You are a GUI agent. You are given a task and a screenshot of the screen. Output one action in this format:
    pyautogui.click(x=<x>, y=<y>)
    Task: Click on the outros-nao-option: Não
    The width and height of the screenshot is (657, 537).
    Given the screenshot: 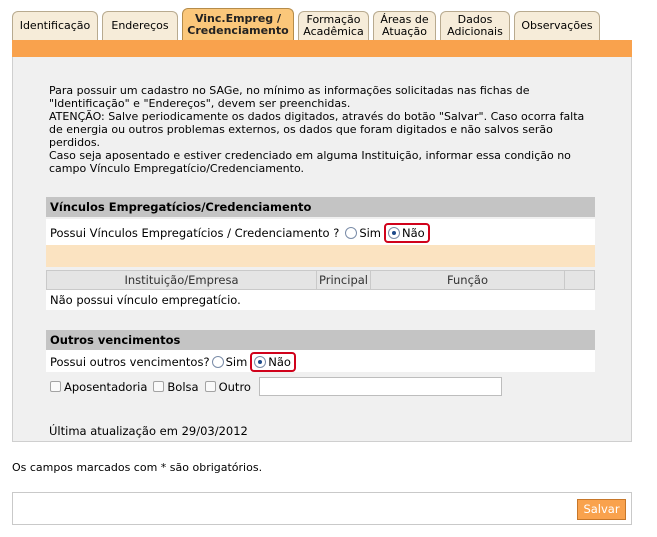 What is the action you would take?
    pyautogui.click(x=273, y=362)
    